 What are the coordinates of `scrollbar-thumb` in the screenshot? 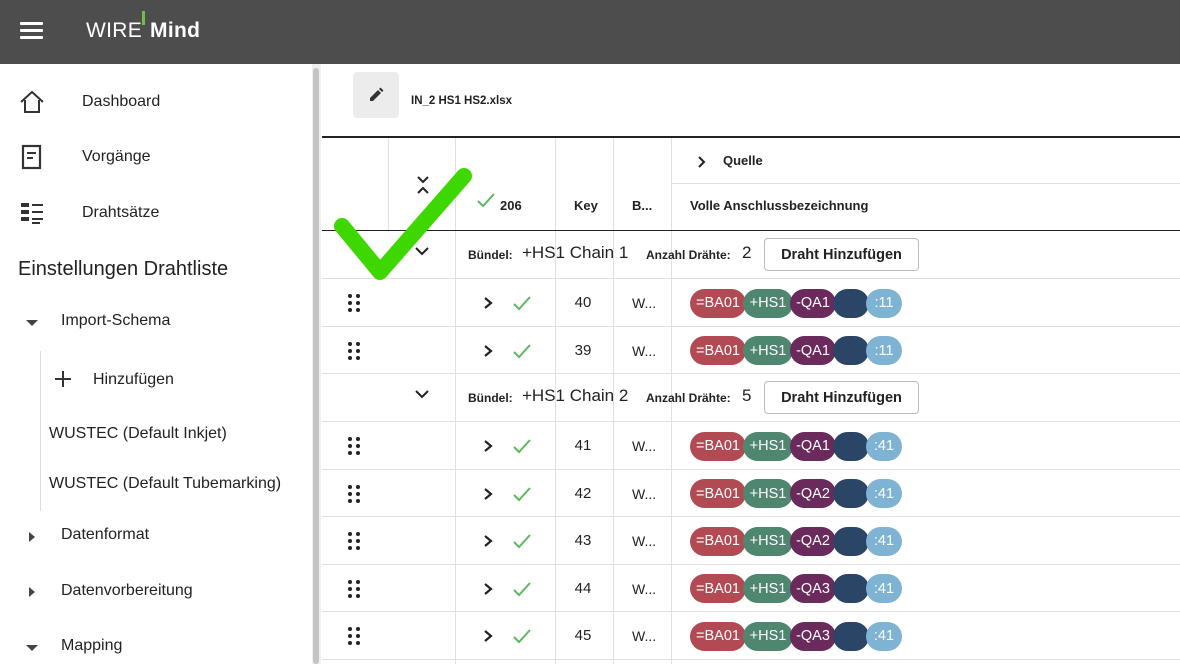 It's located at (316, 366).